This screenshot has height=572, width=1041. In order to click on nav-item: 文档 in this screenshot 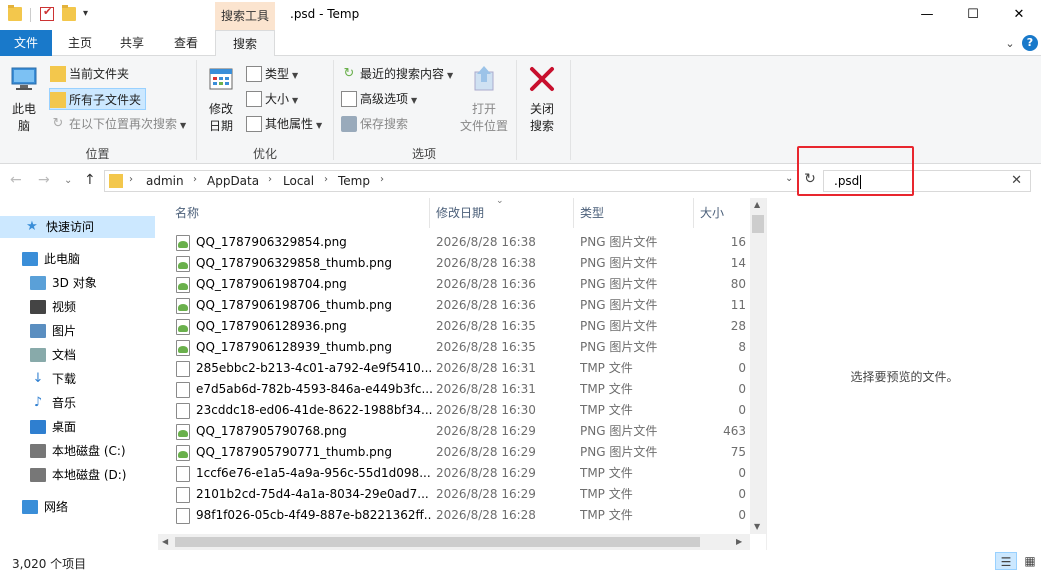, I will do `click(77, 355)`.